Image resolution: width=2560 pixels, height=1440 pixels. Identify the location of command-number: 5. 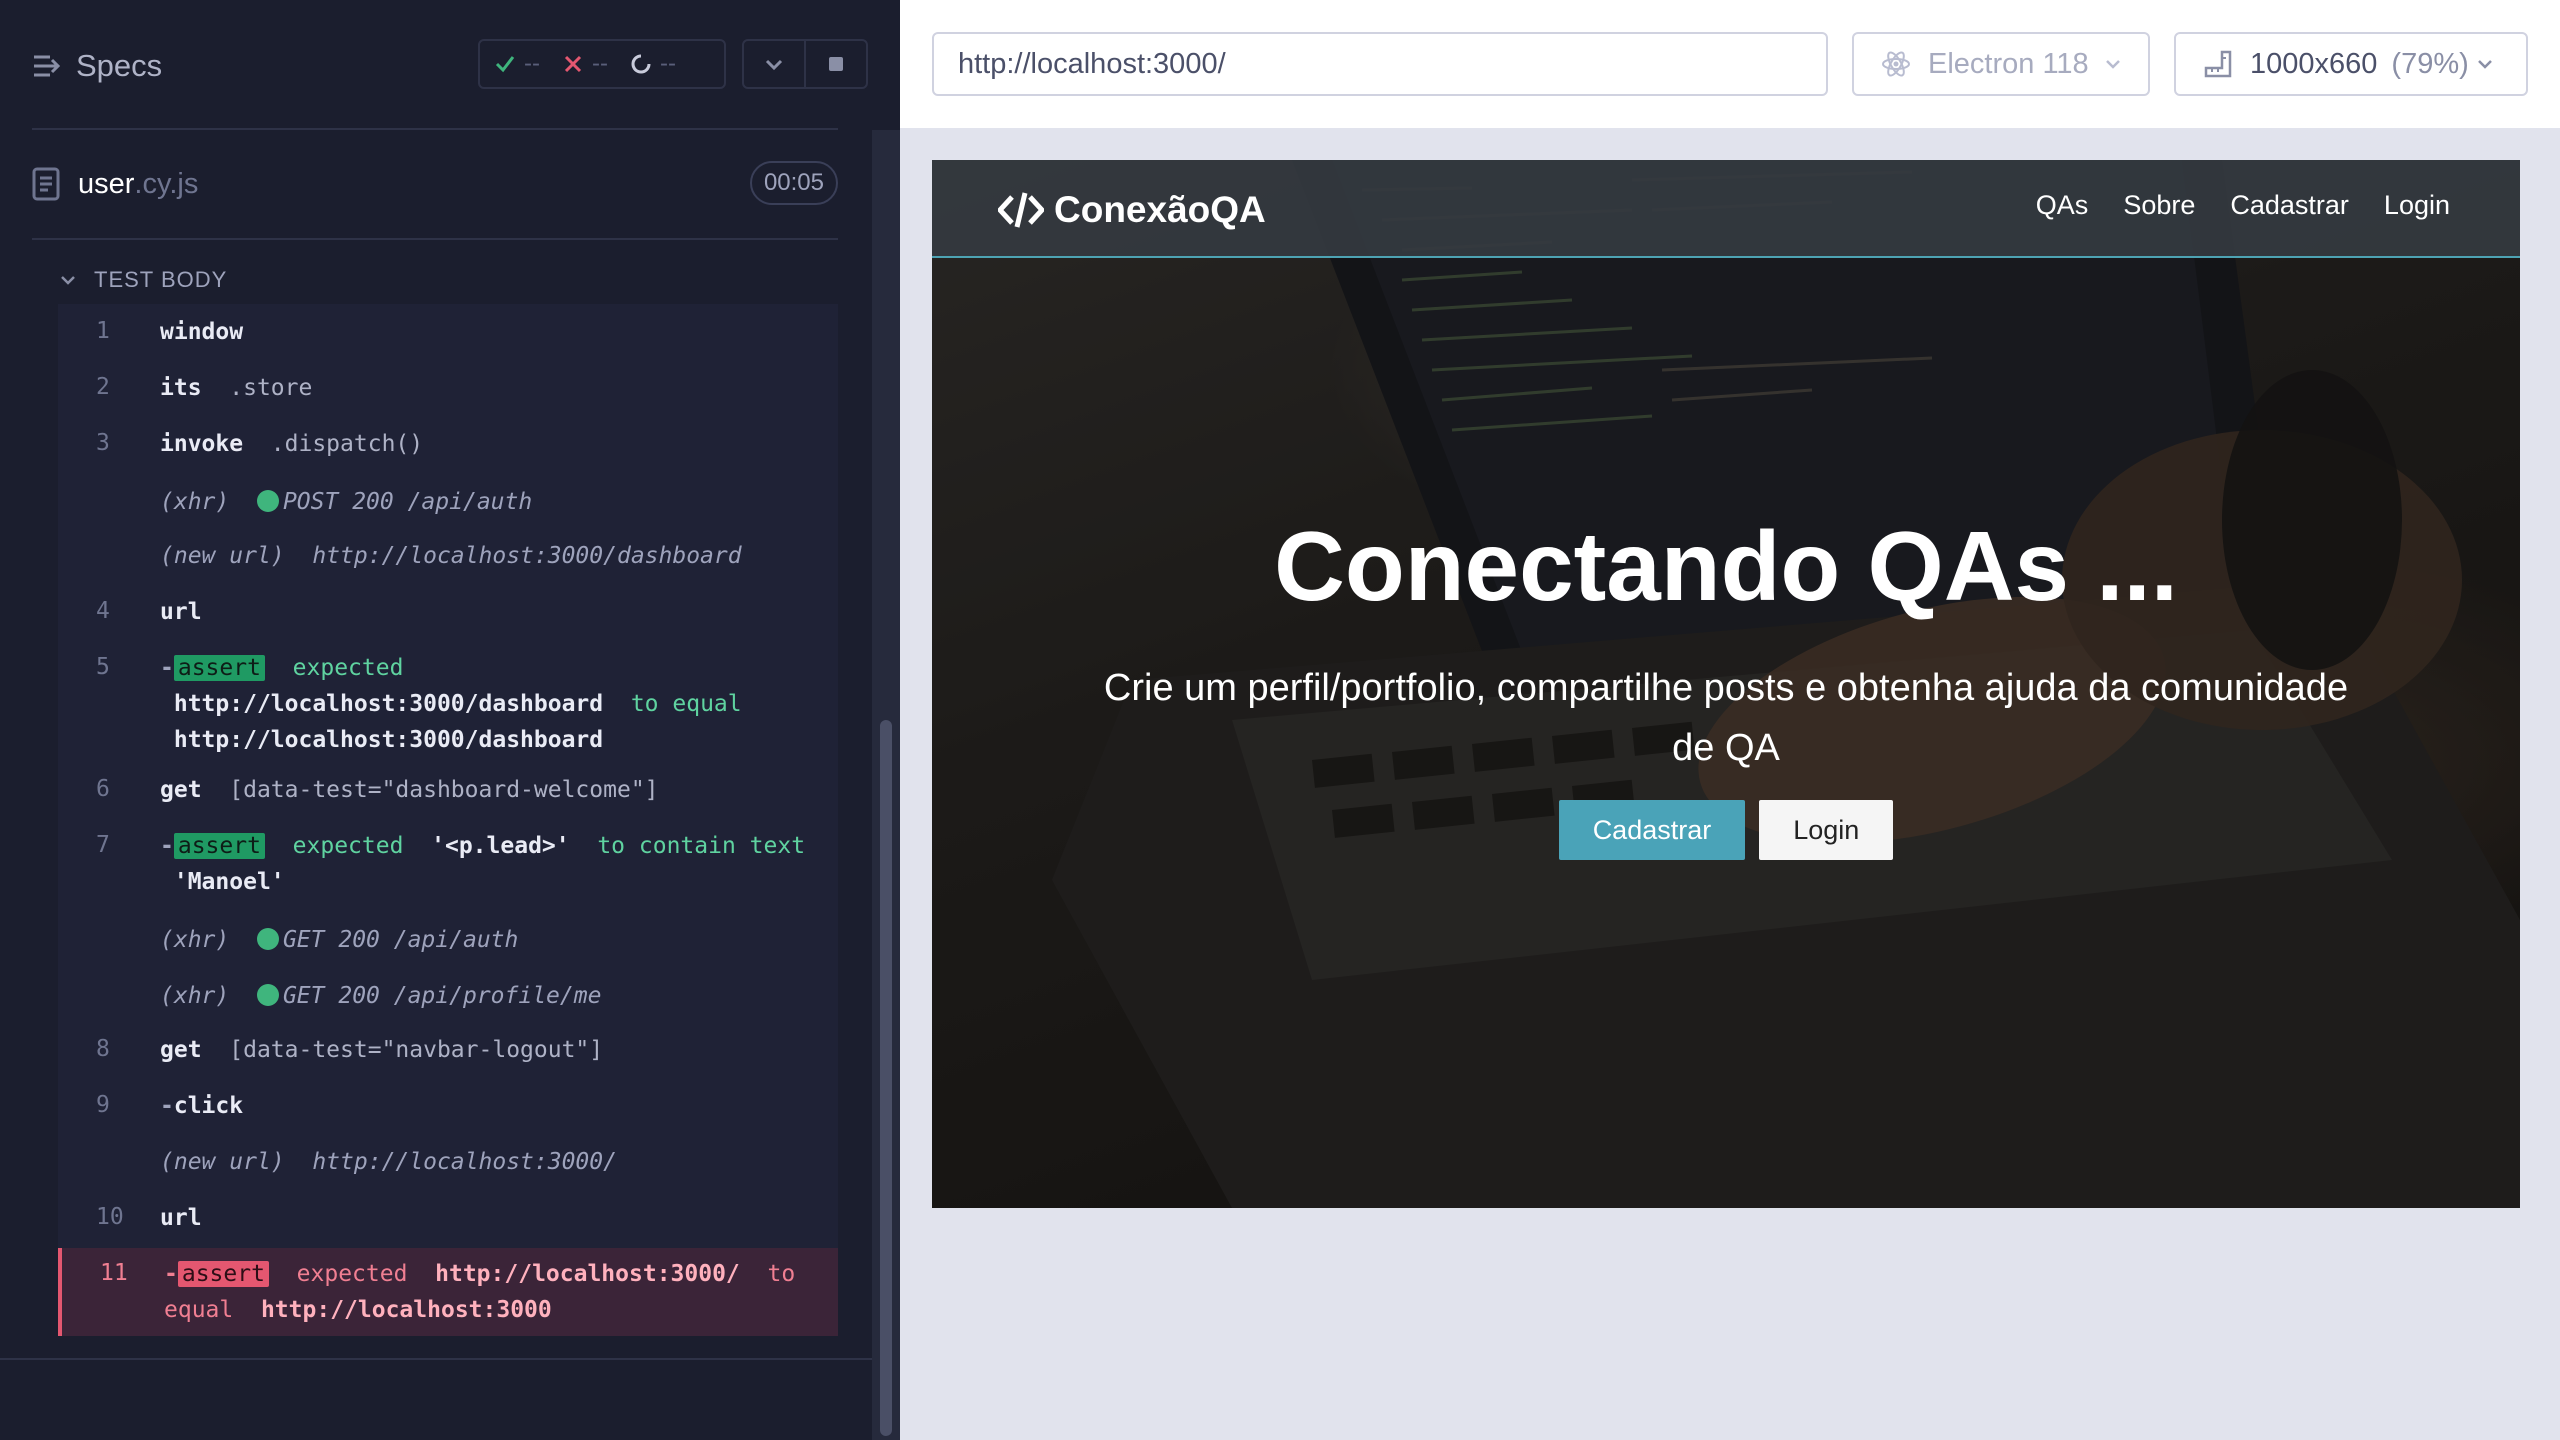
(103, 667).